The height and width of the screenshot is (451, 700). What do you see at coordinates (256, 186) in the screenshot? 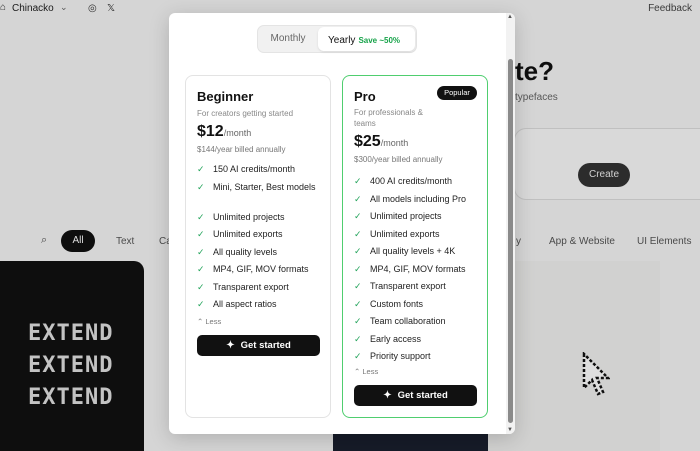
I see `feature-item: ✓ Mini, Starter, Best models` at bounding box center [256, 186].